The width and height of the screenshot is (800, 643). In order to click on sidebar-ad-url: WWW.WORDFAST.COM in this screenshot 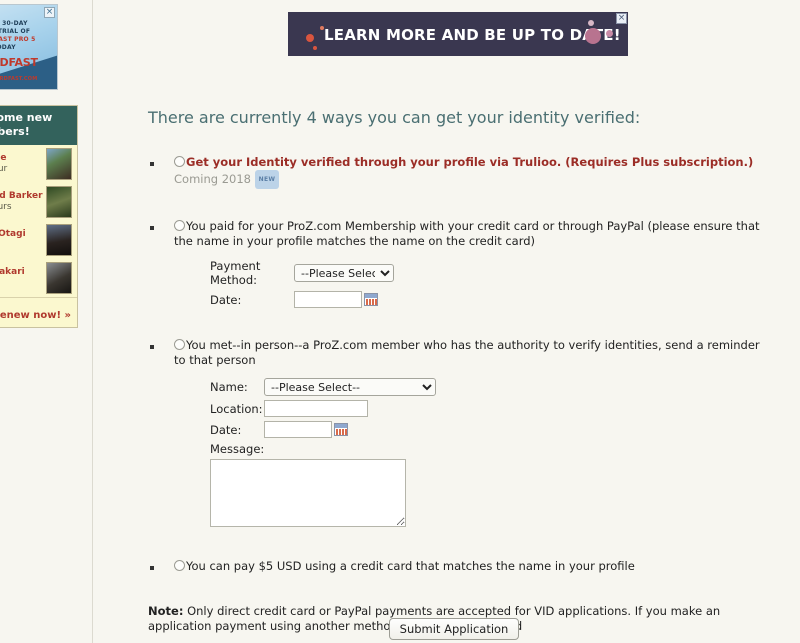, I will do `click(19, 79)`.